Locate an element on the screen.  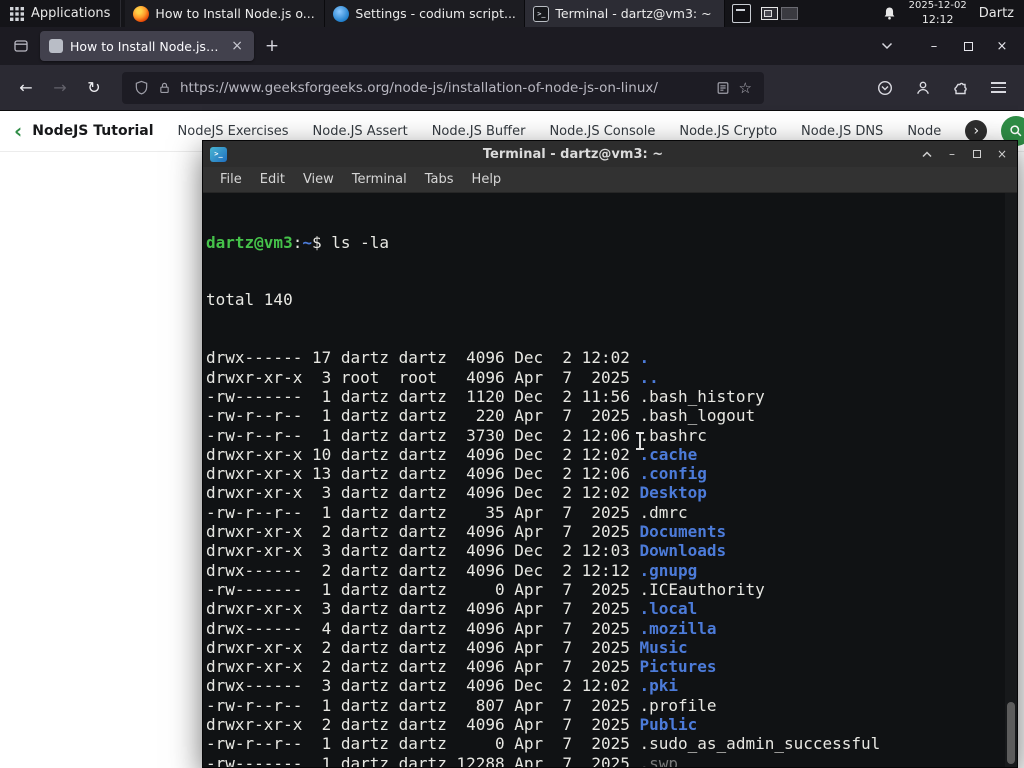
clock-time: 12:12 is located at coordinates (937, 19).